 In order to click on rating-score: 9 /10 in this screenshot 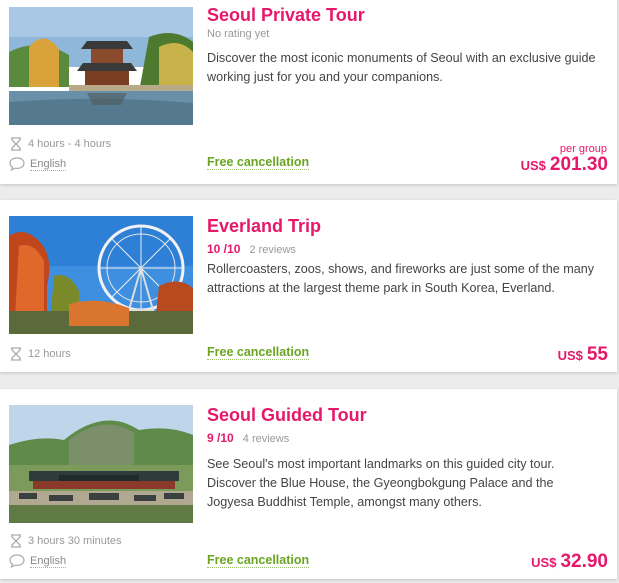, I will do `click(220, 438)`.